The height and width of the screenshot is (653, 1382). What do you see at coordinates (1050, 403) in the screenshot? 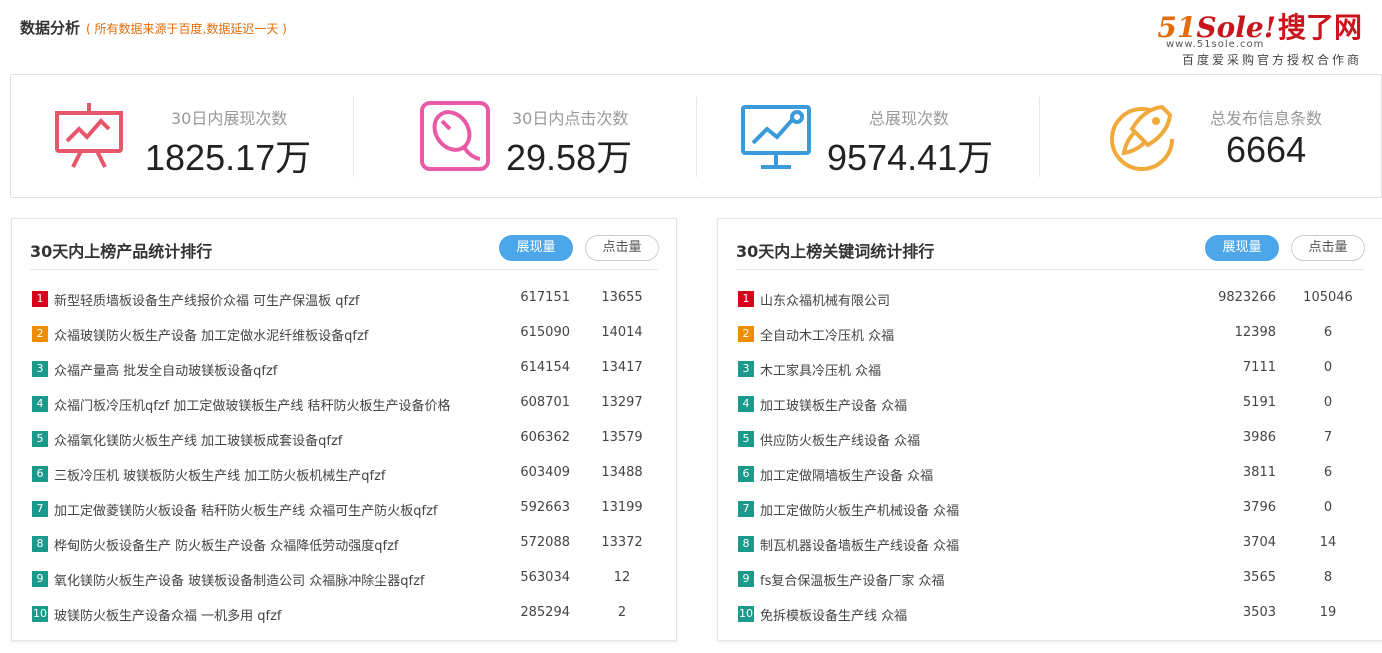
I see `list-item: 4 加工玻镁板生产设备 众福 5191 0` at bounding box center [1050, 403].